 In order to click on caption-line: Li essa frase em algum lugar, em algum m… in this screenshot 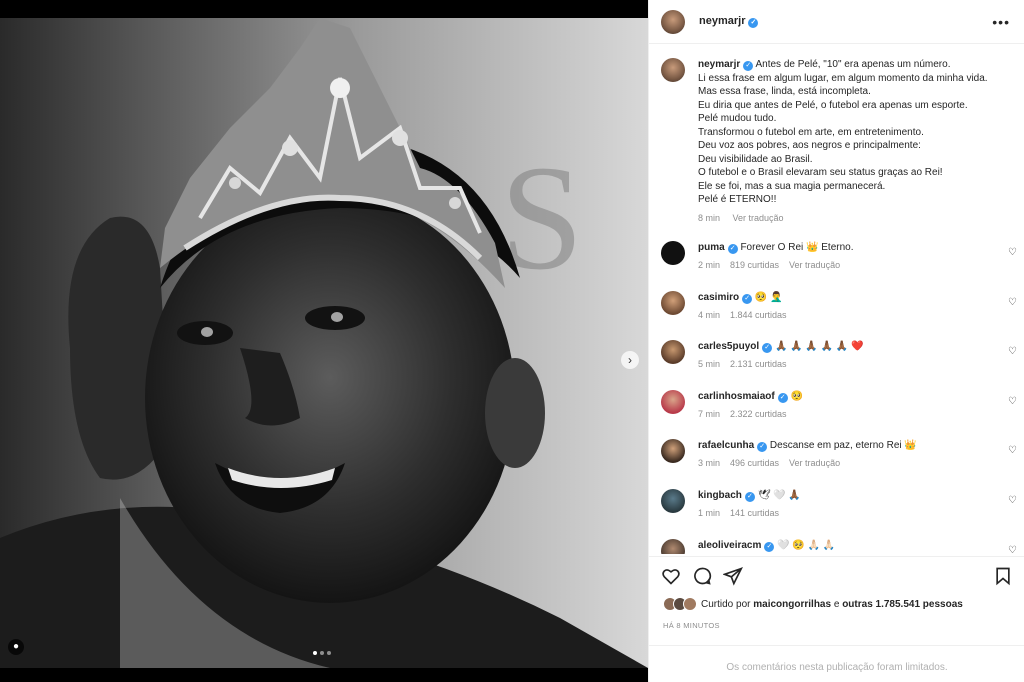, I will do `click(843, 78)`.